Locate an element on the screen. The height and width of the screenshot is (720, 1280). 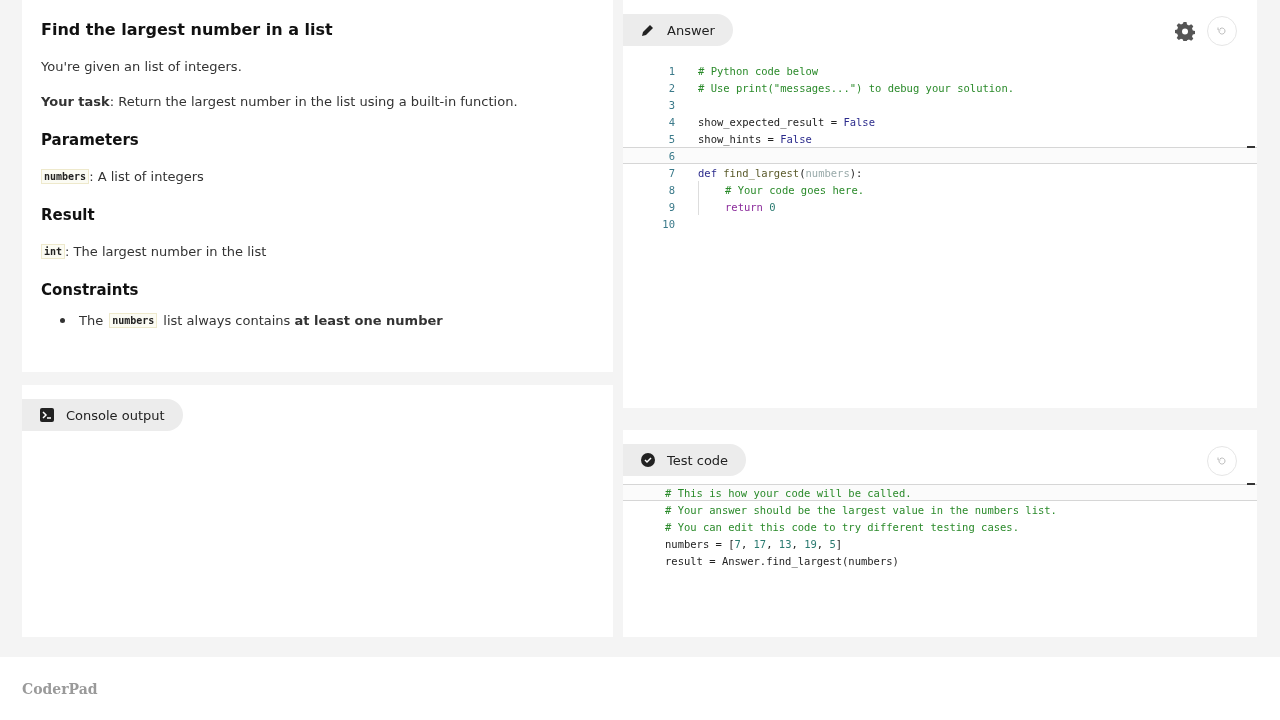
constraint-text: list always contains at least one number is located at coordinates (303, 320).